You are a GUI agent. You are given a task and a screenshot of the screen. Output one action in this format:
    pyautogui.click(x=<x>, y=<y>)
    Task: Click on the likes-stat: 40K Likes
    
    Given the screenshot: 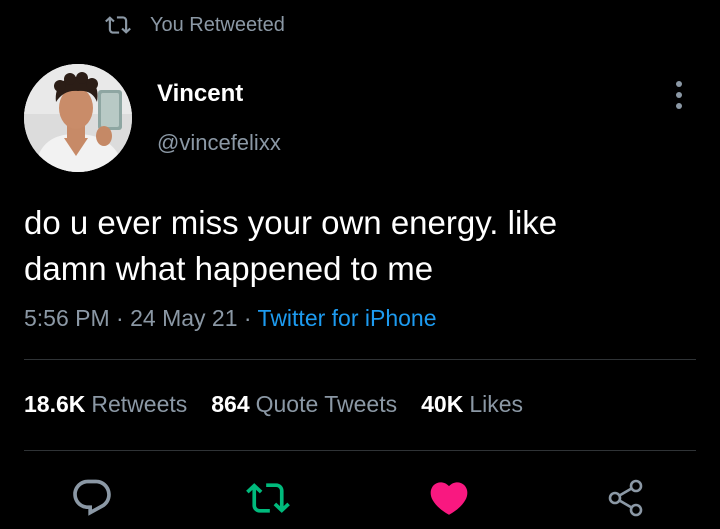 What is the action you would take?
    pyautogui.click(x=472, y=404)
    